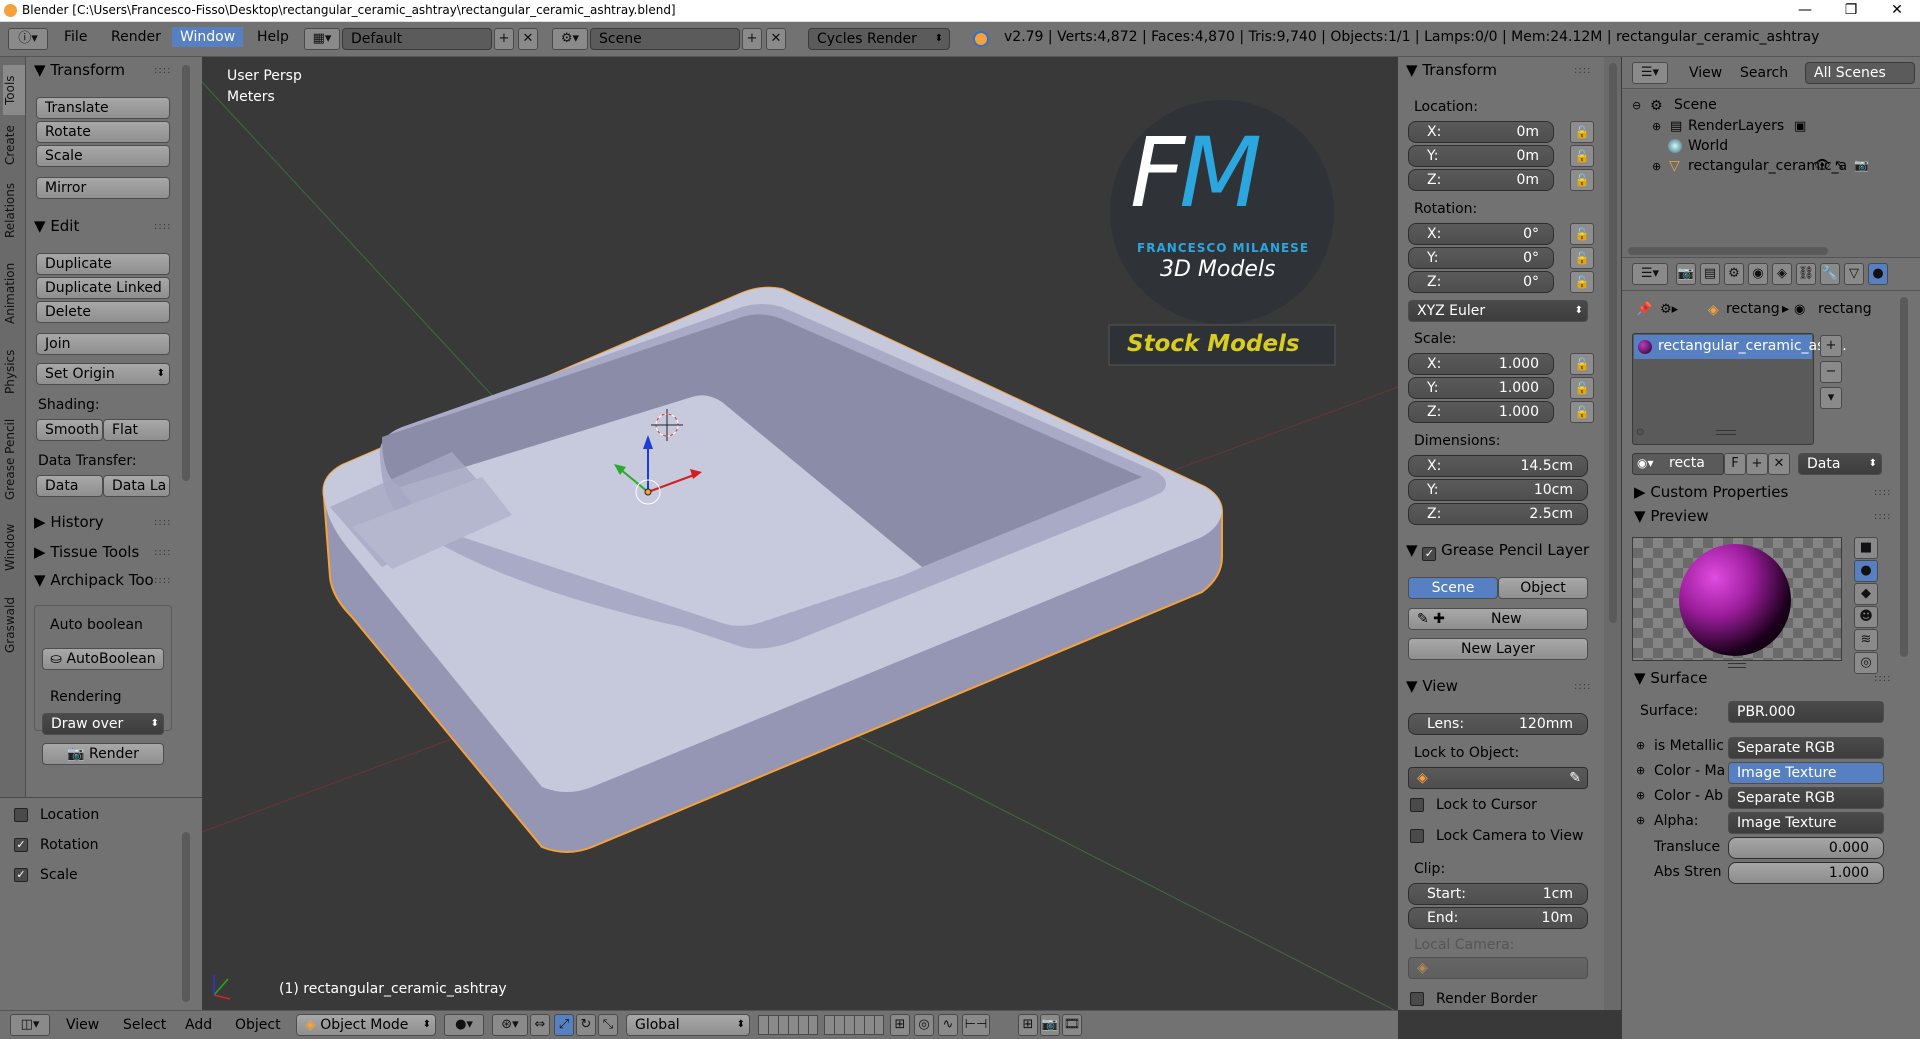 The image size is (1920, 1039). I want to click on local-camera-field: ◈, so click(1498, 968).